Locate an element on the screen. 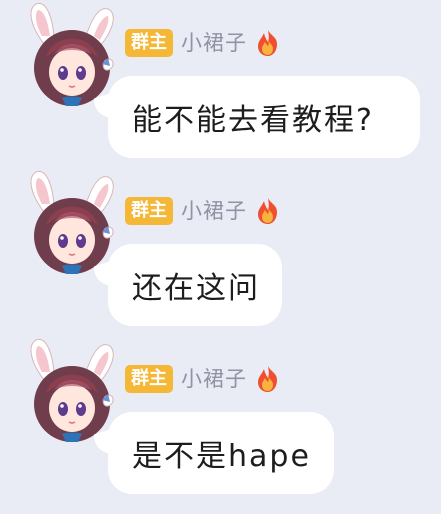  message-bubble: 是不是hape is located at coordinates (221, 453).